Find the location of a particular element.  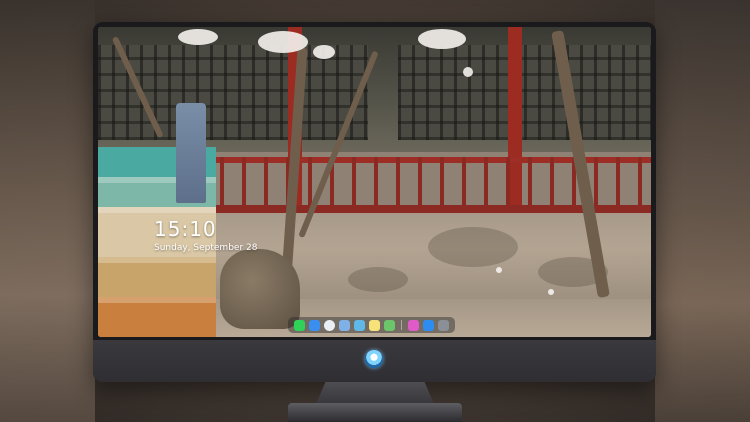

monitor-chin is located at coordinates (374, 361).